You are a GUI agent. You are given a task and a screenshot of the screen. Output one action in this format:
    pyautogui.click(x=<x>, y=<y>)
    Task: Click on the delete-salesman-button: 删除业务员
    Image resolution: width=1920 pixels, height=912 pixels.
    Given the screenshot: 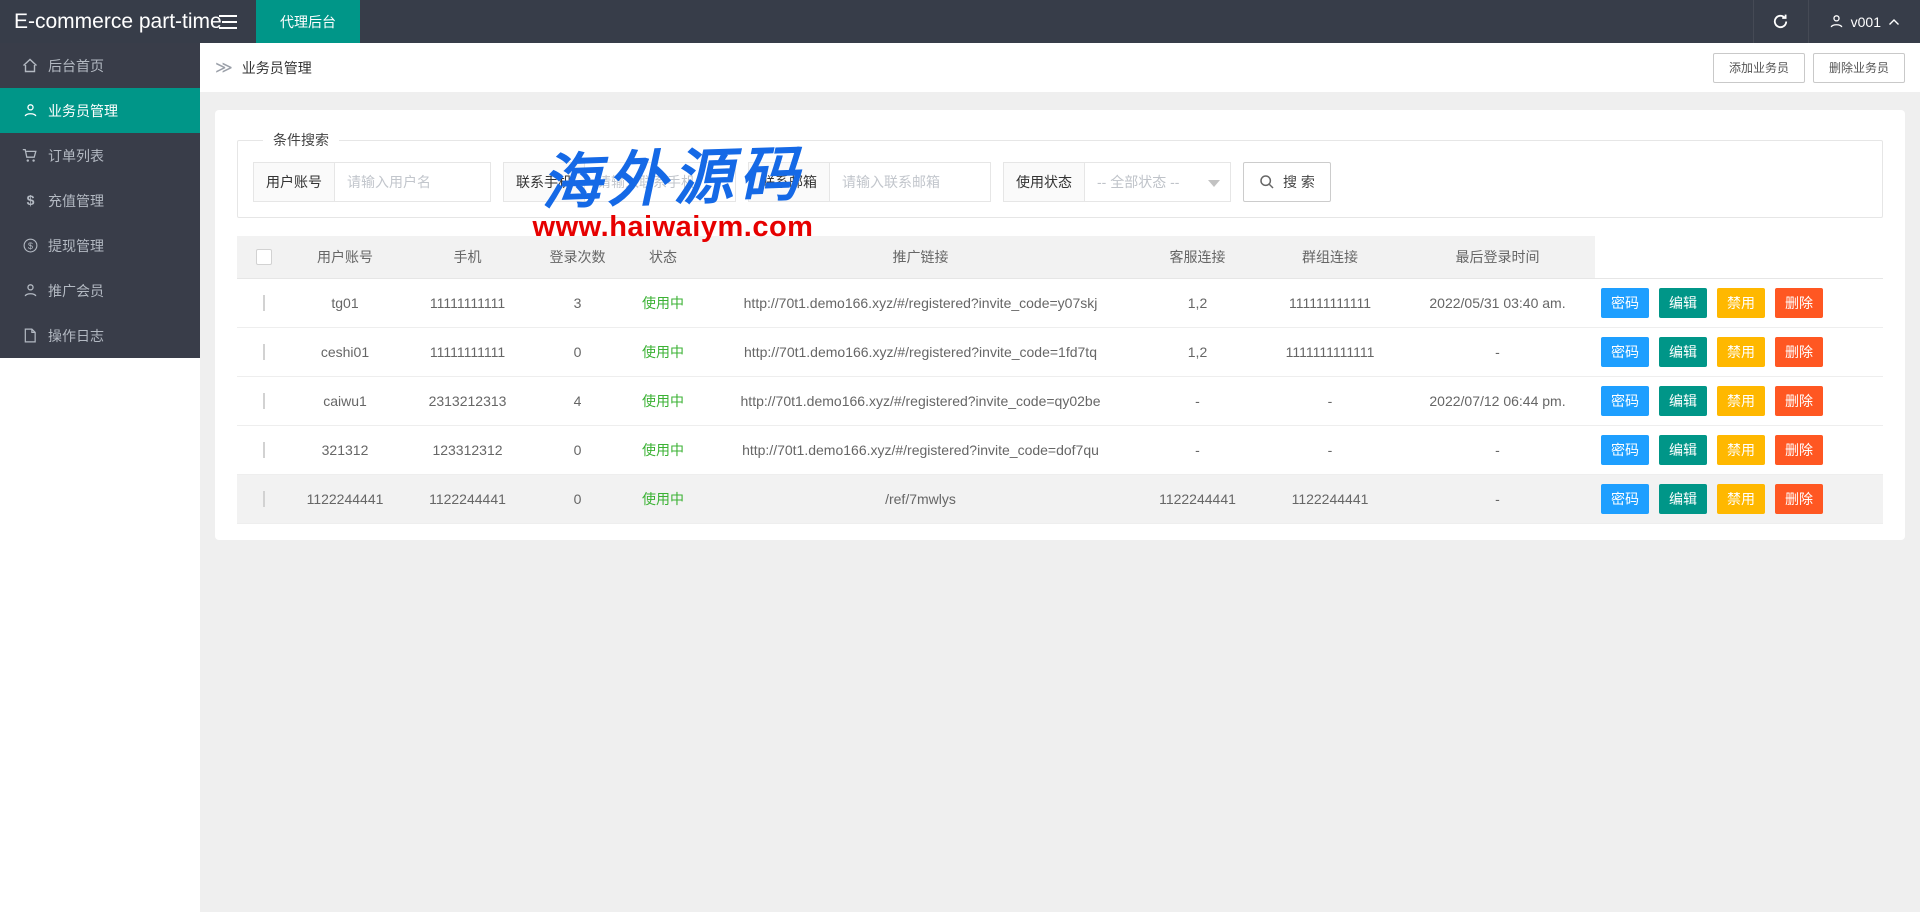 What is the action you would take?
    pyautogui.click(x=1858, y=67)
    